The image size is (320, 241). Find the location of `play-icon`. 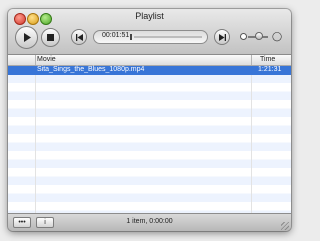

play-icon is located at coordinates (27, 37).